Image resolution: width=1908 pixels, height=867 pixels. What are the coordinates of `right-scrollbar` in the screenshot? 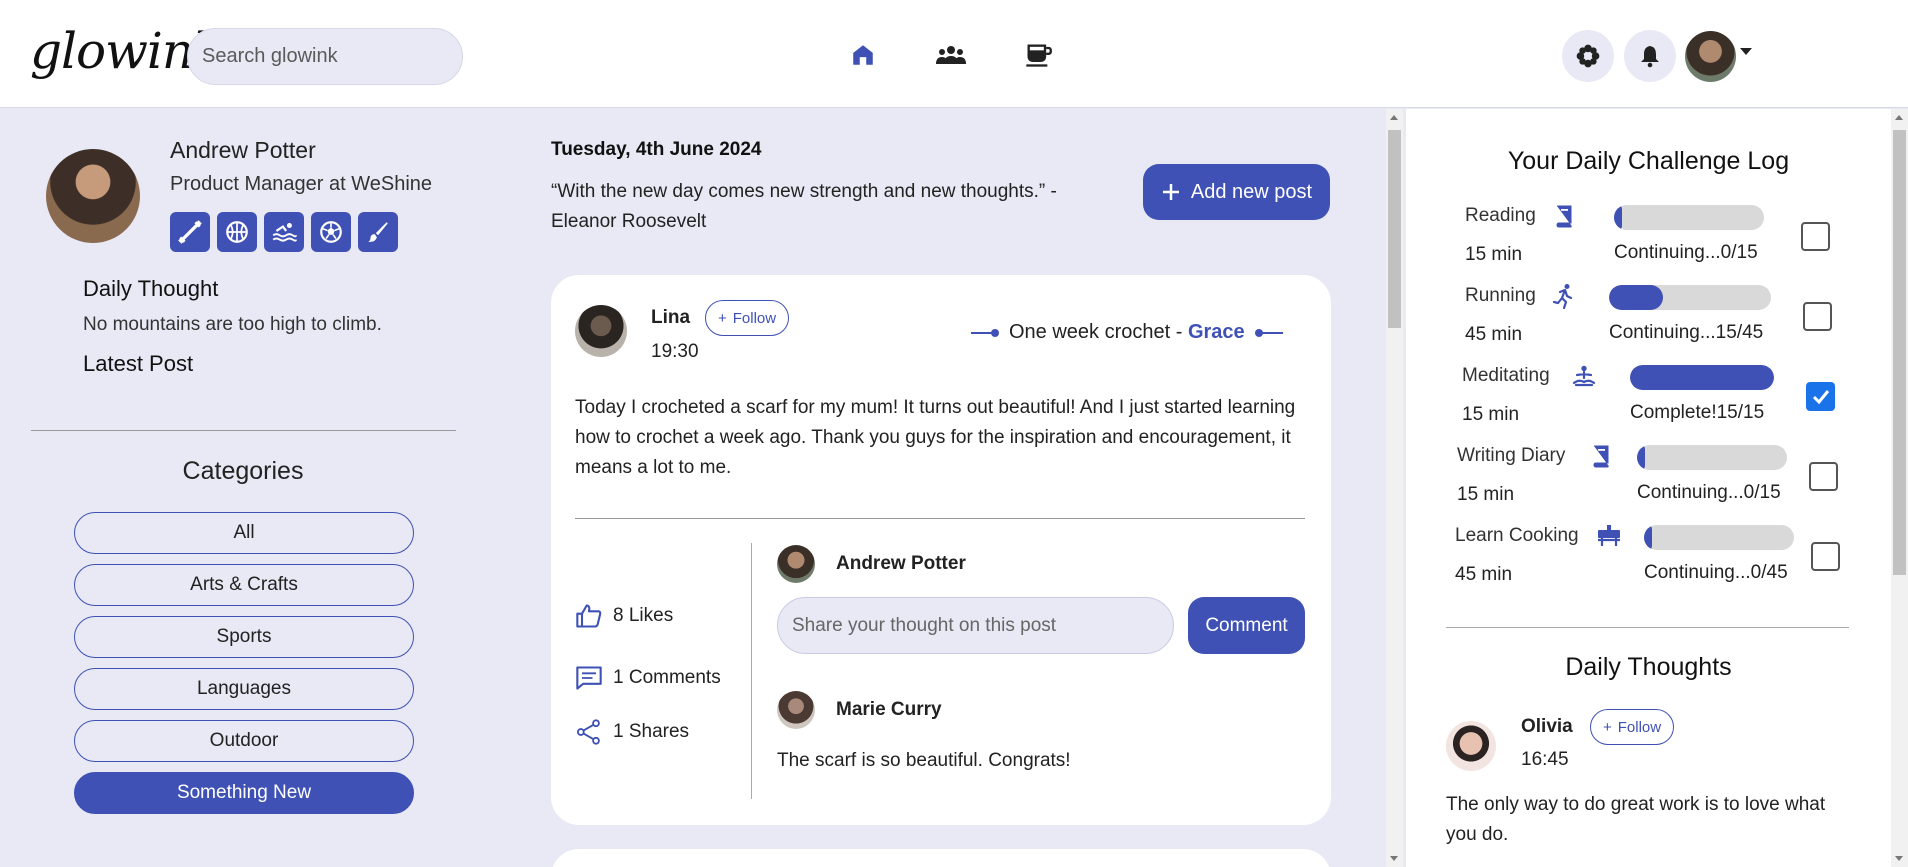 It's located at (1899, 488).